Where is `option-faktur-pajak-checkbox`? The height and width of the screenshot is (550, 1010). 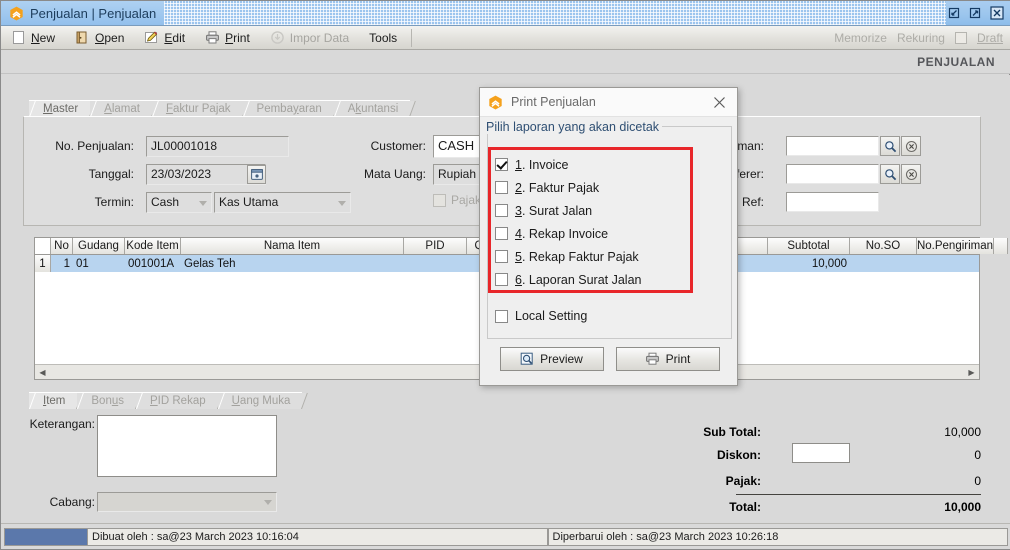
option-faktur-pajak-checkbox is located at coordinates (501, 187).